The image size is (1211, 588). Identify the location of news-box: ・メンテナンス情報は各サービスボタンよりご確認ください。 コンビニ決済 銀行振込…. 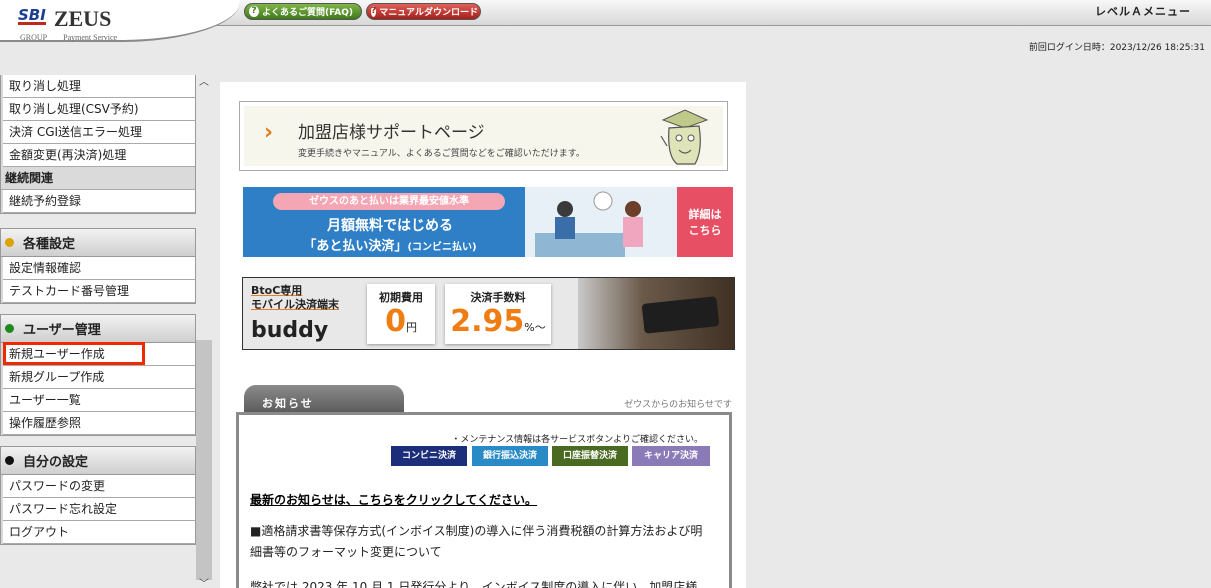
(484, 500).